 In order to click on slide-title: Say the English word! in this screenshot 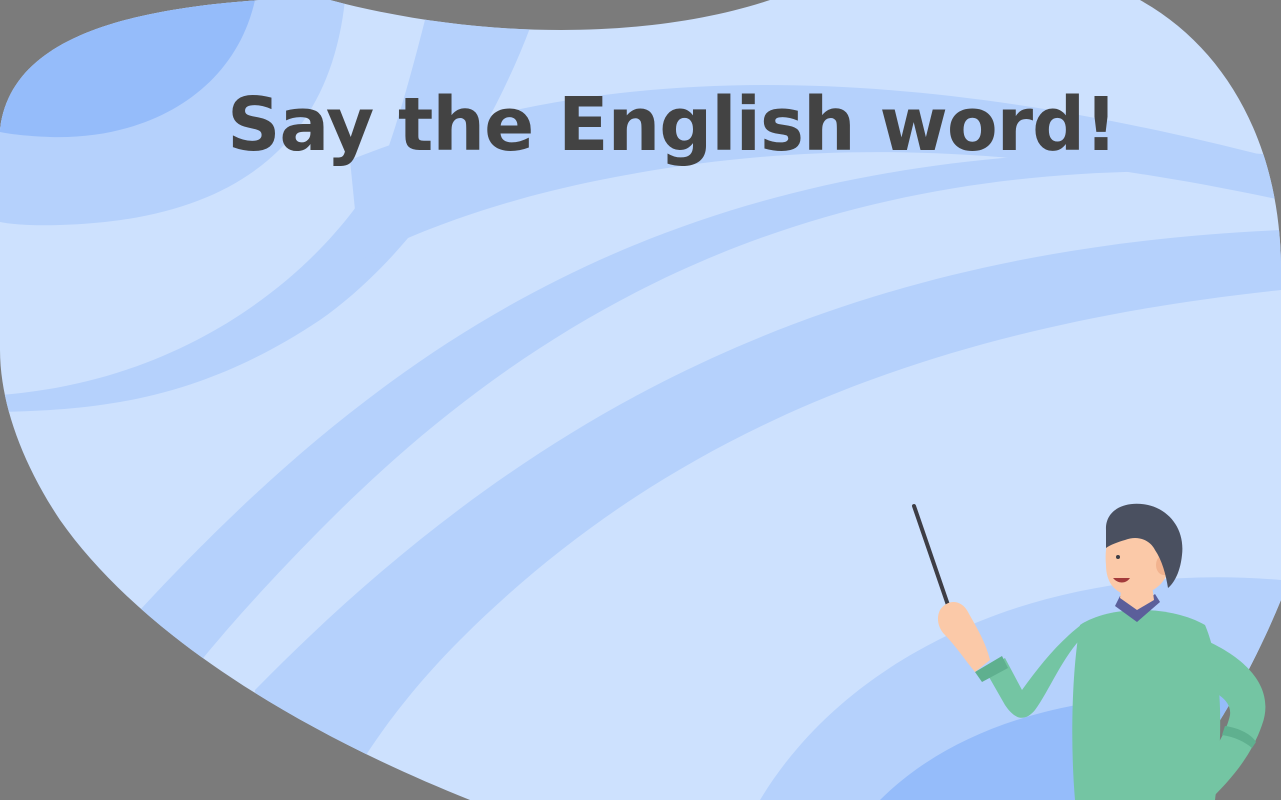, I will do `click(672, 125)`.